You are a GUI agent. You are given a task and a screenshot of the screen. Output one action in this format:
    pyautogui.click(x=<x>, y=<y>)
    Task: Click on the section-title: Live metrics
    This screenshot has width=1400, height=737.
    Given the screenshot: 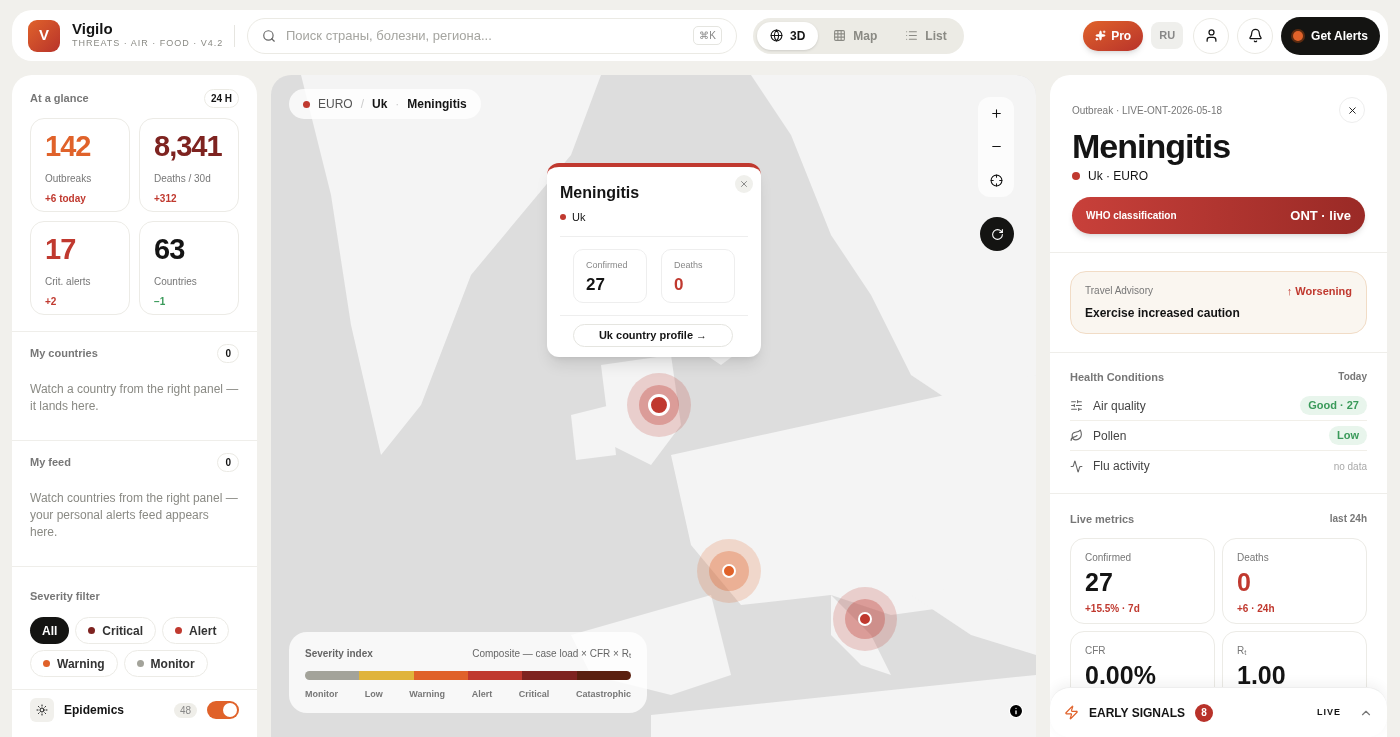 What is the action you would take?
    pyautogui.click(x=1102, y=519)
    